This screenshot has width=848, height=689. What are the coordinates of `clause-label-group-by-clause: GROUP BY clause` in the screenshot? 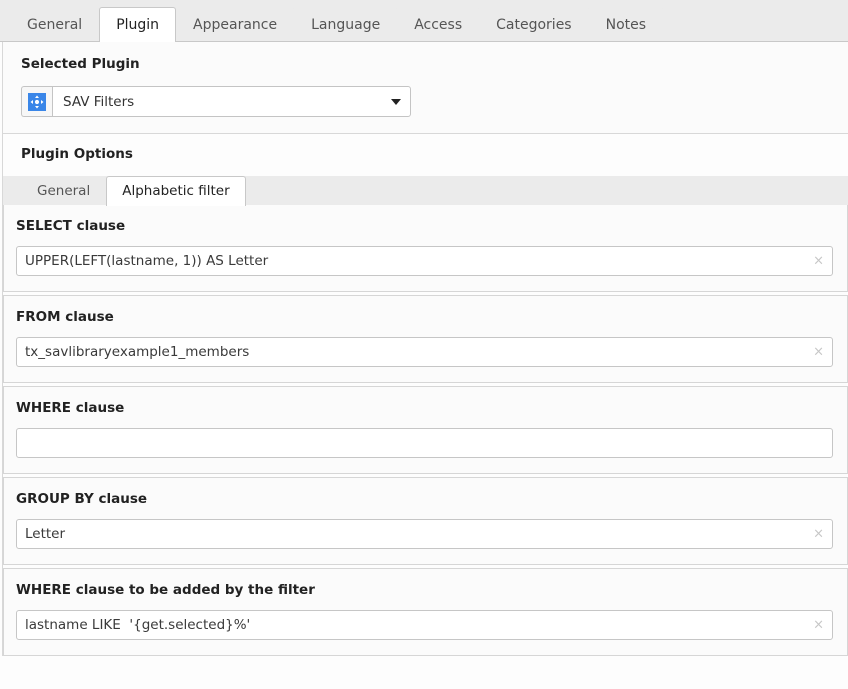 It's located at (82, 499).